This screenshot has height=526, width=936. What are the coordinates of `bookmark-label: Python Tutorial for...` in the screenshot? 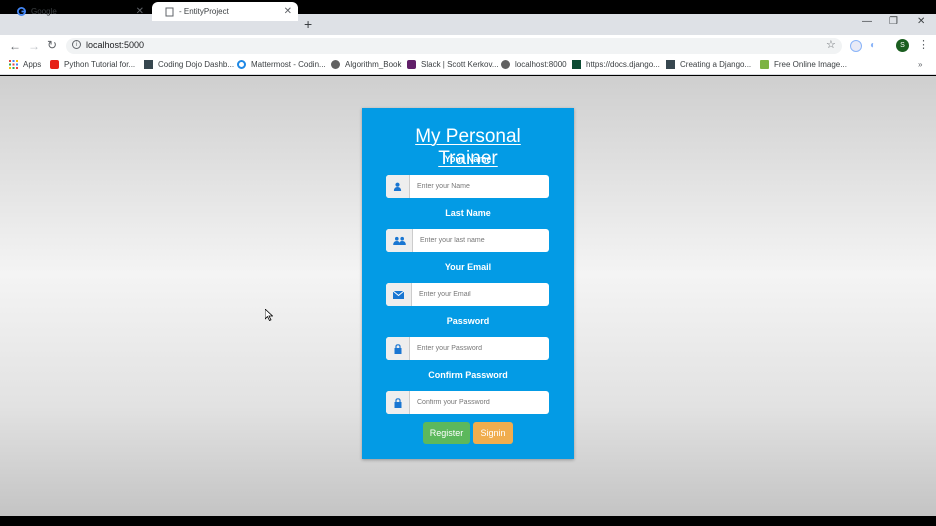 It's located at (100, 64).